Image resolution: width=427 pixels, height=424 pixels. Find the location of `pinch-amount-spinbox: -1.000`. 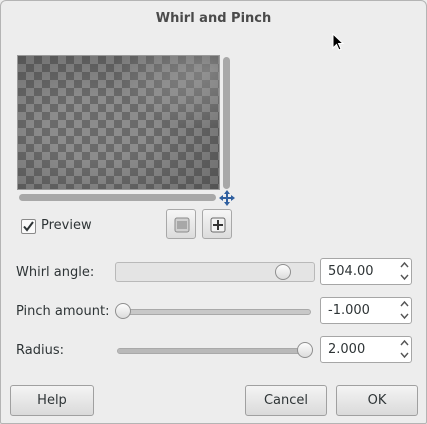

pinch-amount-spinbox: -1.000 is located at coordinates (366, 310).